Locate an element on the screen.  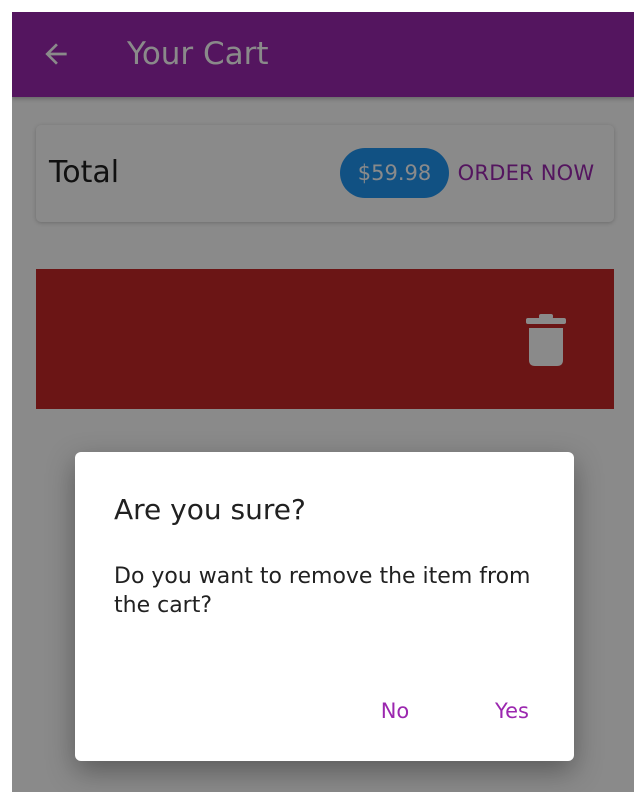
no-button: No is located at coordinates (395, 711).